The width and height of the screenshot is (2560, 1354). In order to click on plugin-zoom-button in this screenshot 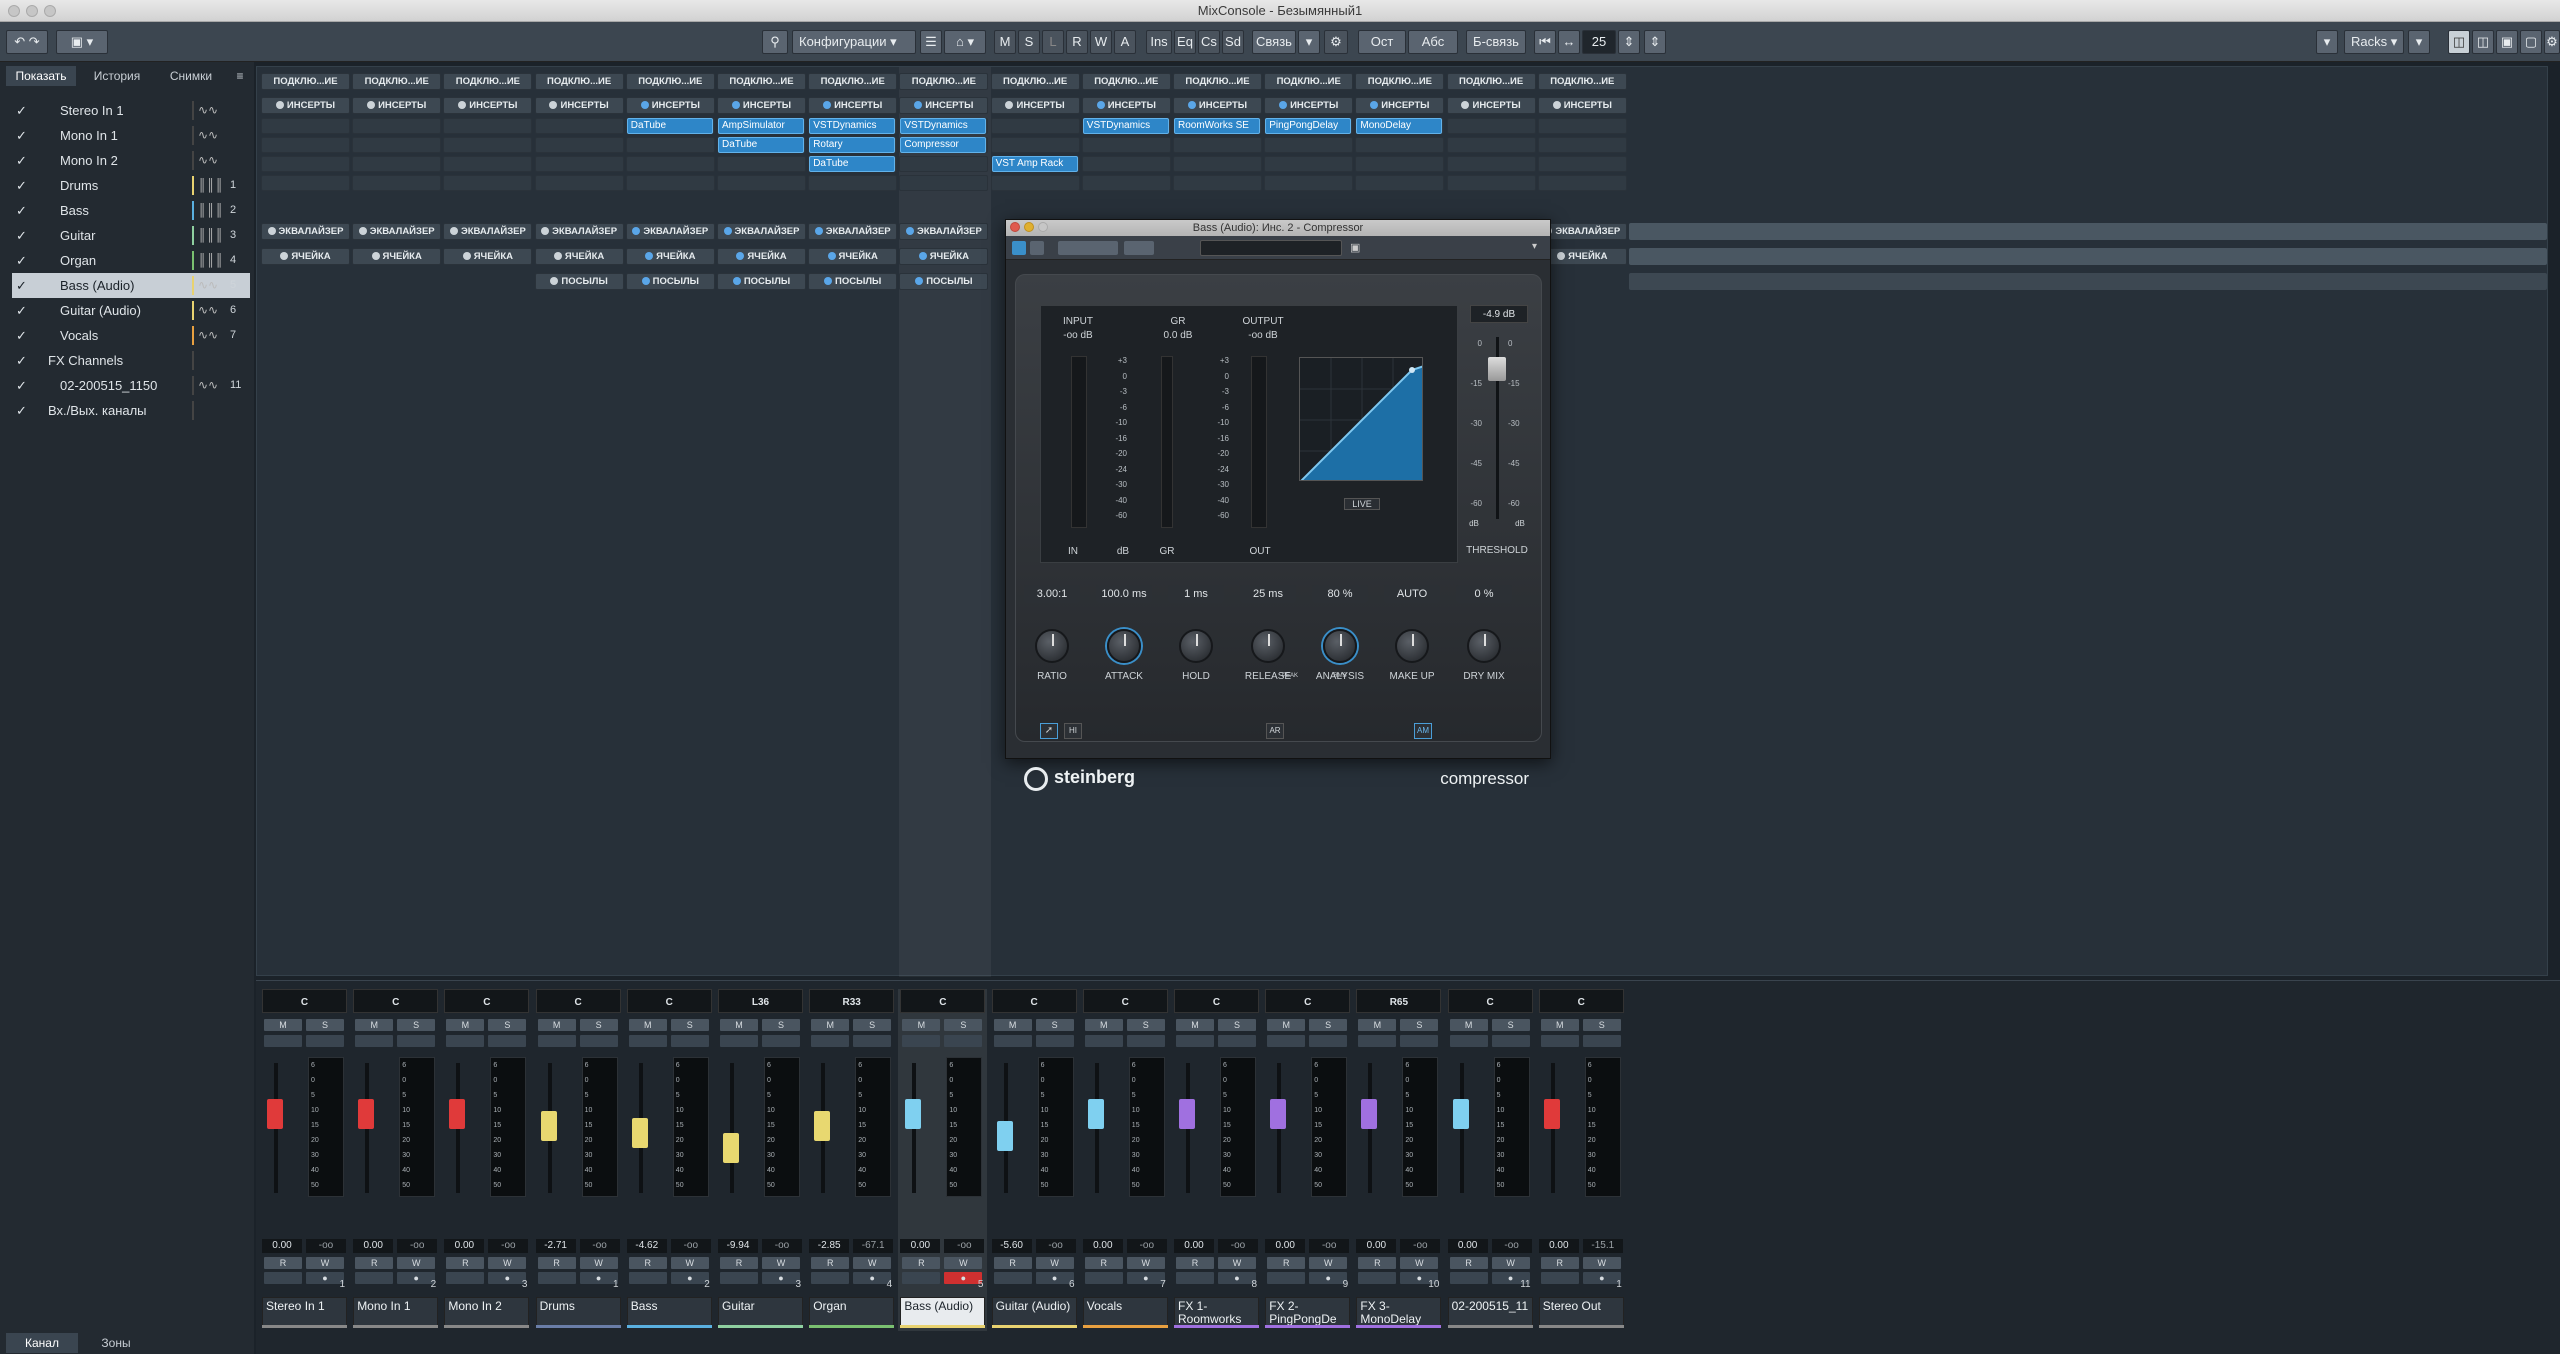, I will do `click(1043, 227)`.